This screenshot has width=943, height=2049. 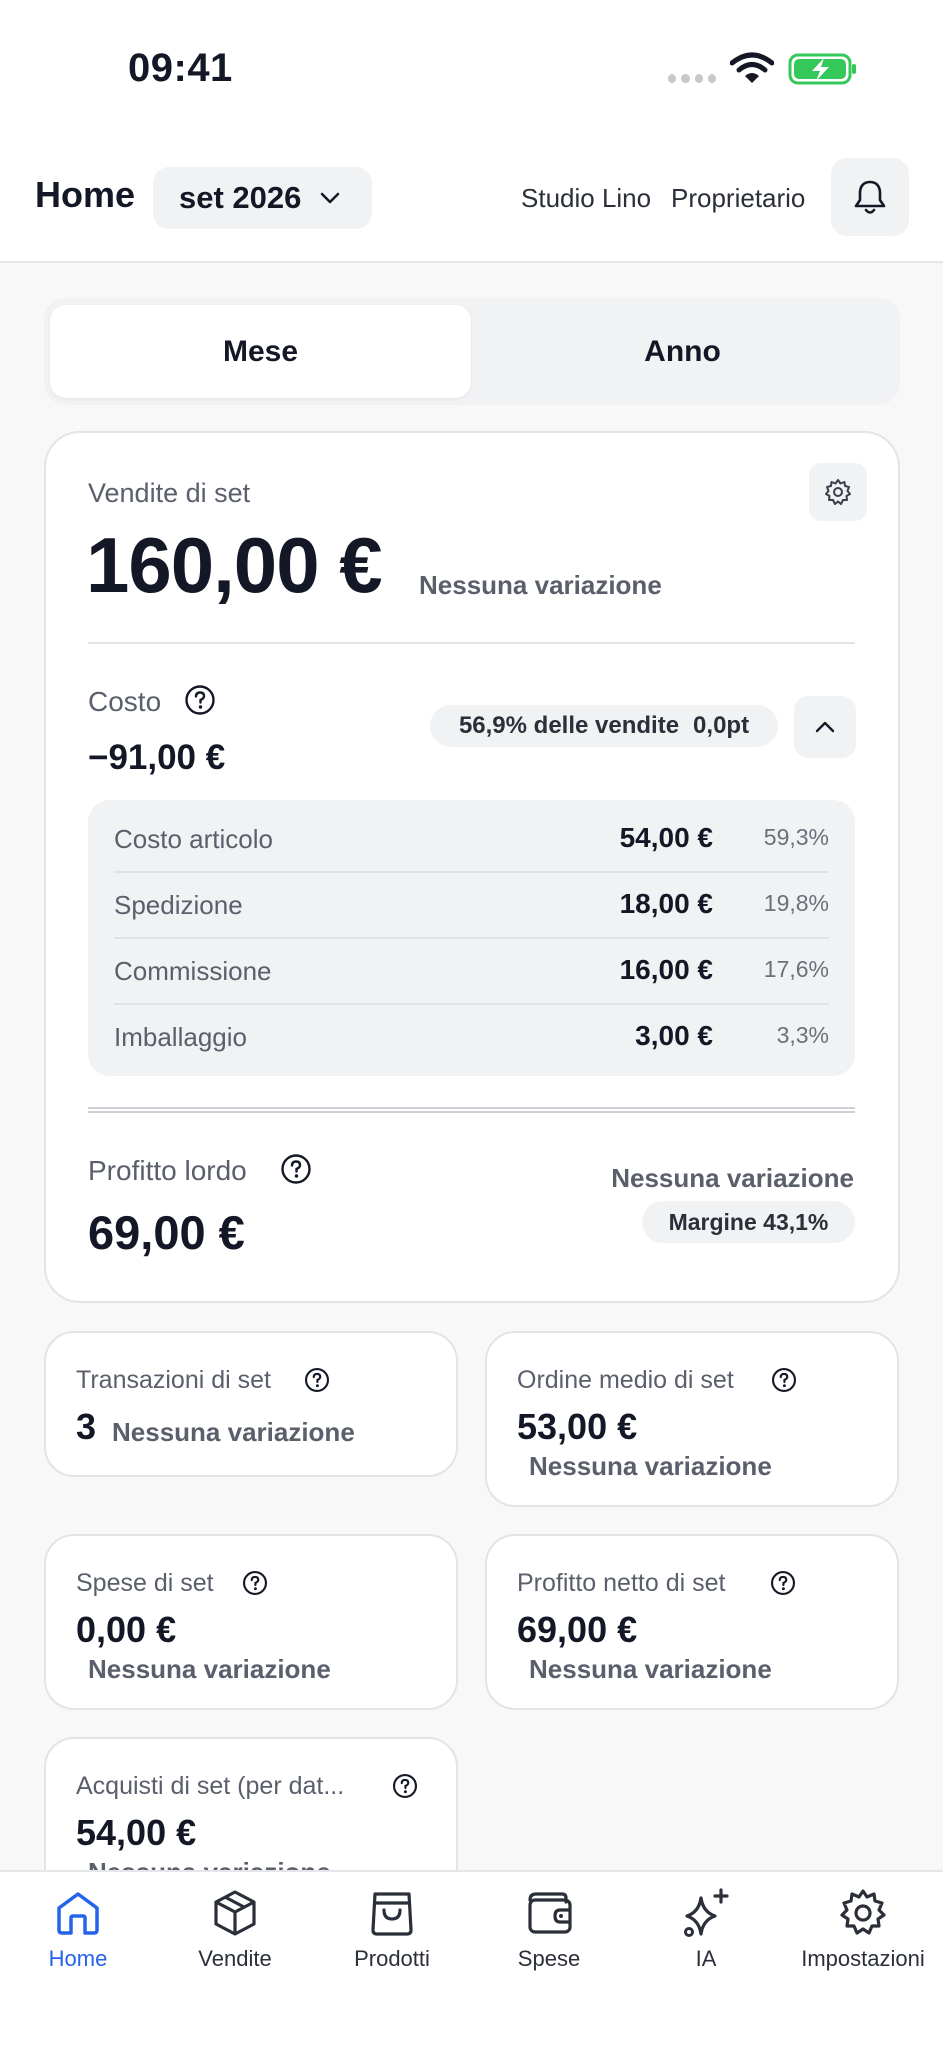 What do you see at coordinates (167, 1170) in the screenshot?
I see `gross-profit-label: Profitto lordo` at bounding box center [167, 1170].